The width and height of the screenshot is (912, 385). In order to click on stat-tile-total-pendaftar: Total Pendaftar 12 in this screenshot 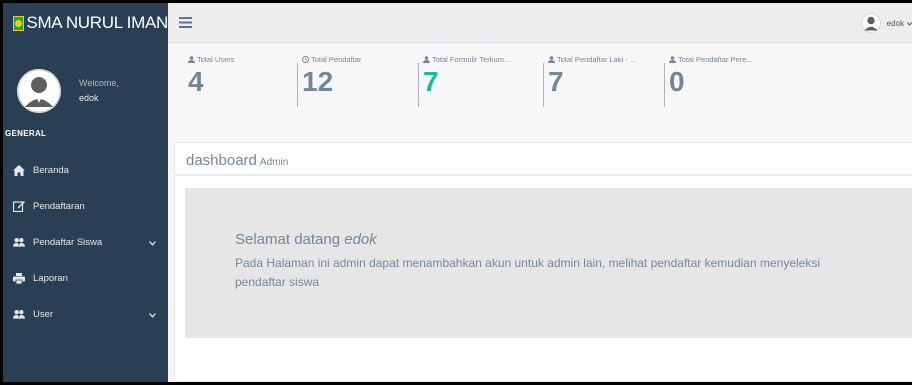, I will do `click(331, 86)`.